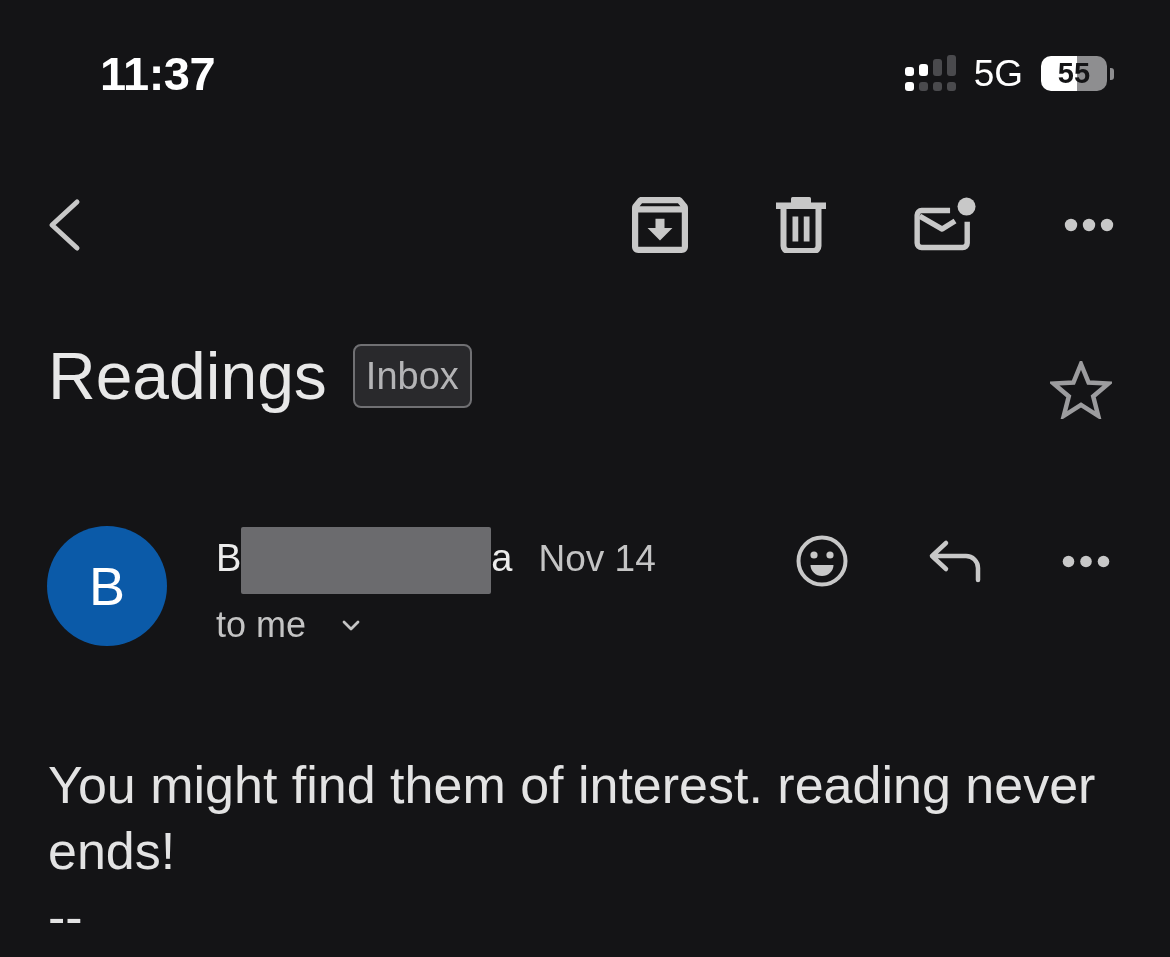  I want to click on inbox-label: Inbox, so click(412, 375).